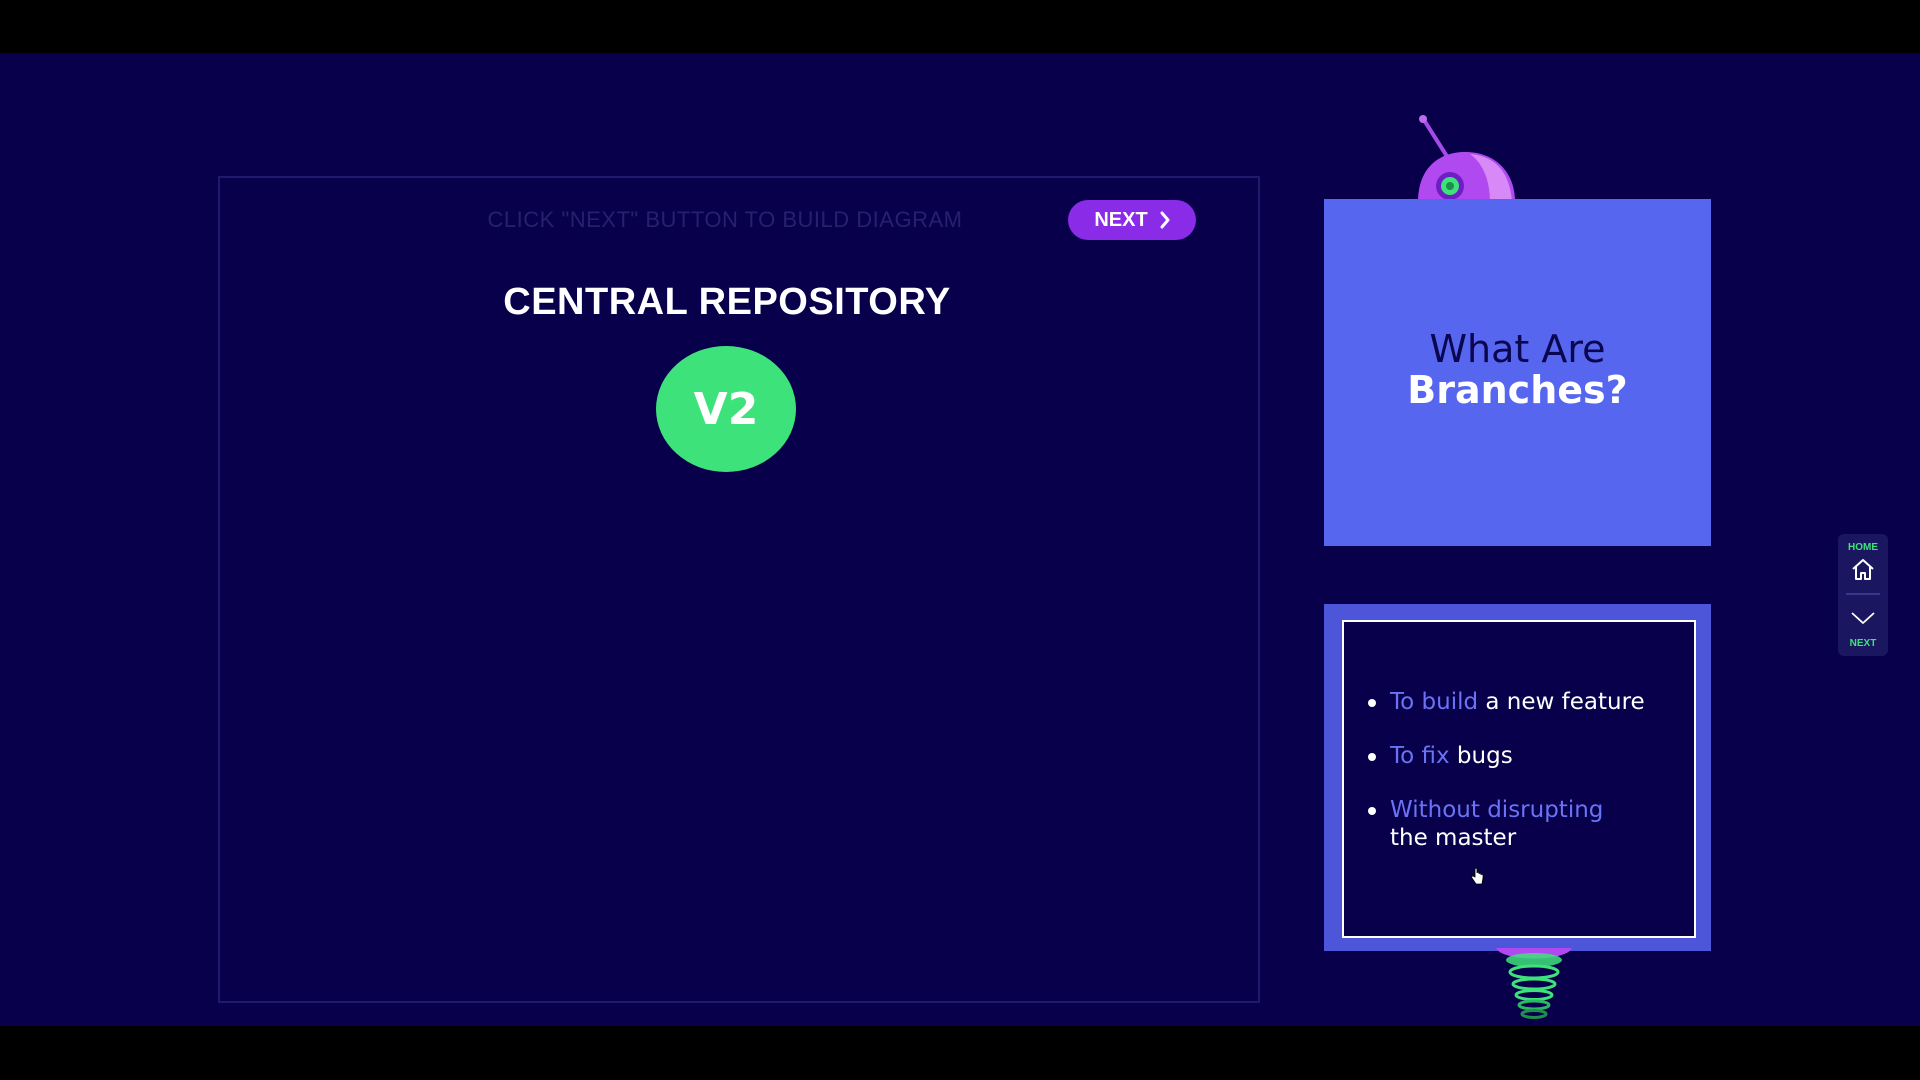 The width and height of the screenshot is (1920, 1080). I want to click on chevron-down-icon, so click(1863, 618).